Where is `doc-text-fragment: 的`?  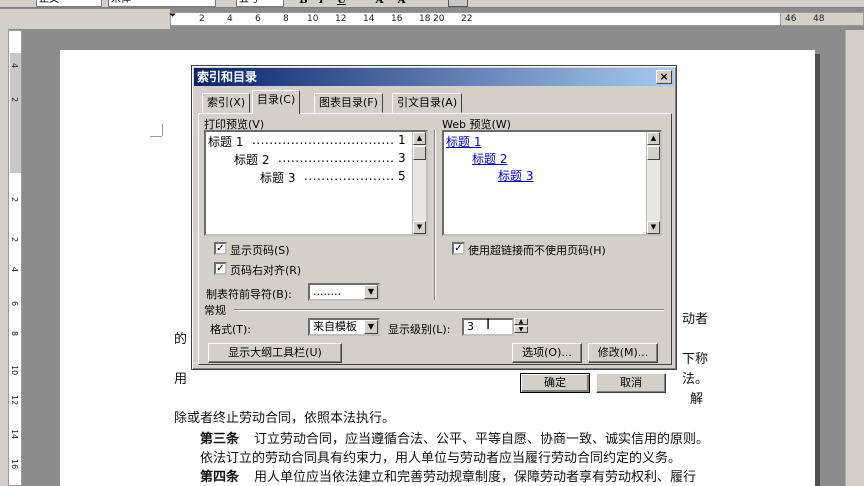
doc-text-fragment: 的 is located at coordinates (181, 339).